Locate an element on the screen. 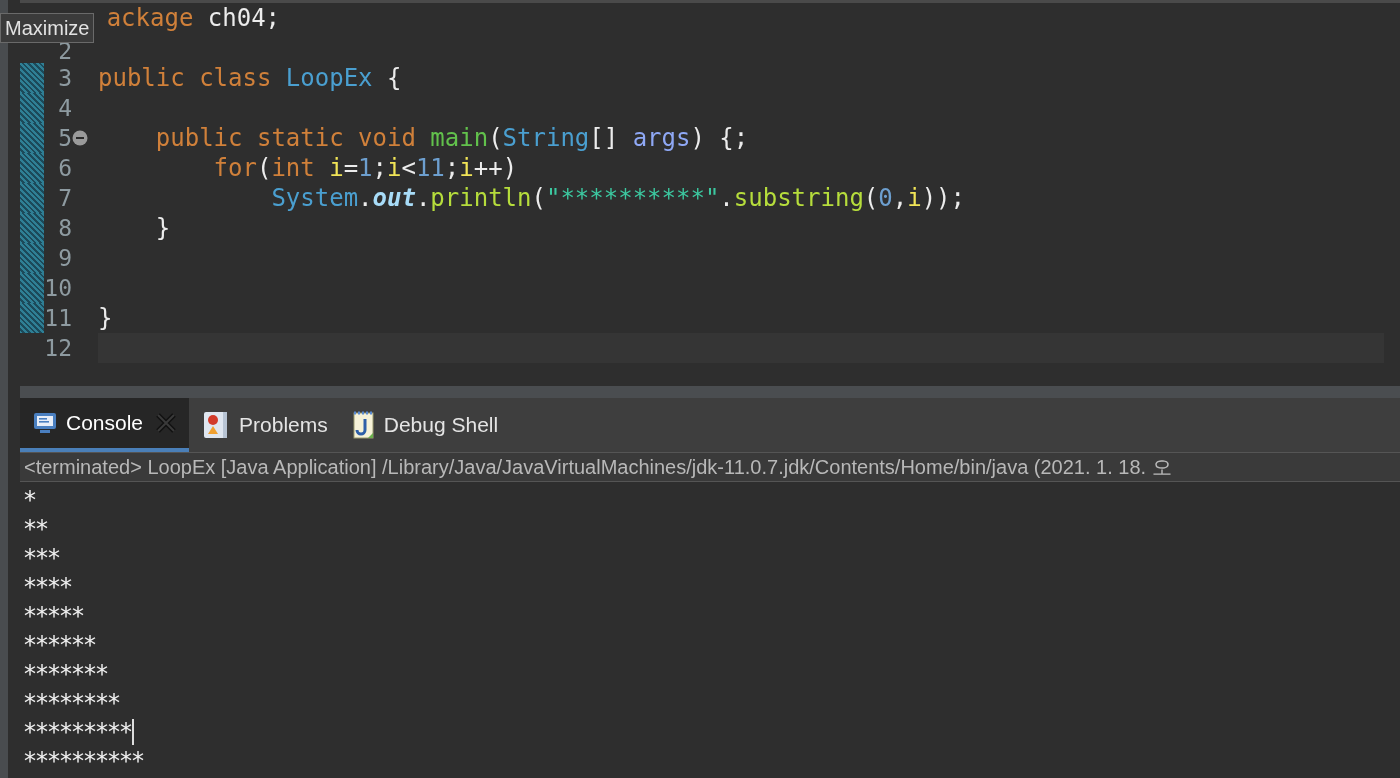  pane-splitter is located at coordinates (710, 392).